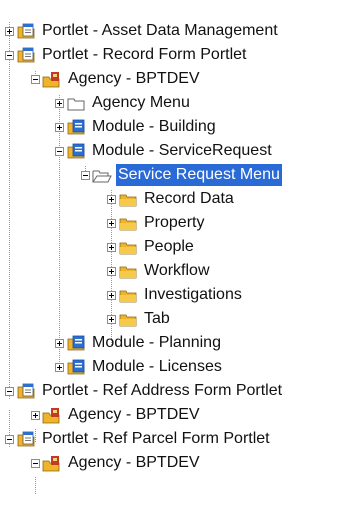 The width and height of the screenshot is (360, 506). I want to click on tree-node-module-servicerequest: Module - ServiceRequest, so click(164, 151).